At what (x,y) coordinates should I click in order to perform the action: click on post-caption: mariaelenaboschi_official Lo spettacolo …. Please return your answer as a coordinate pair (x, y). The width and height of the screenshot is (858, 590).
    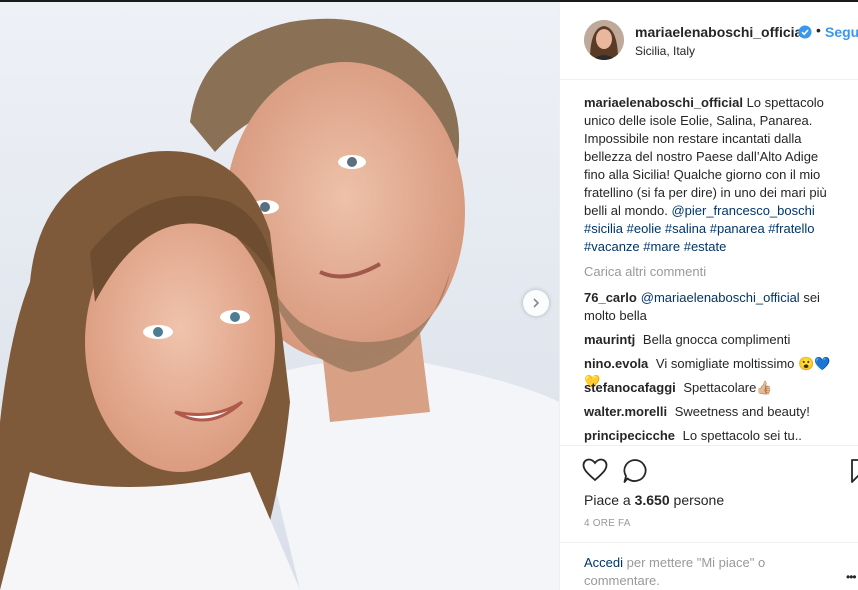
    Looking at the image, I should click on (711, 175).